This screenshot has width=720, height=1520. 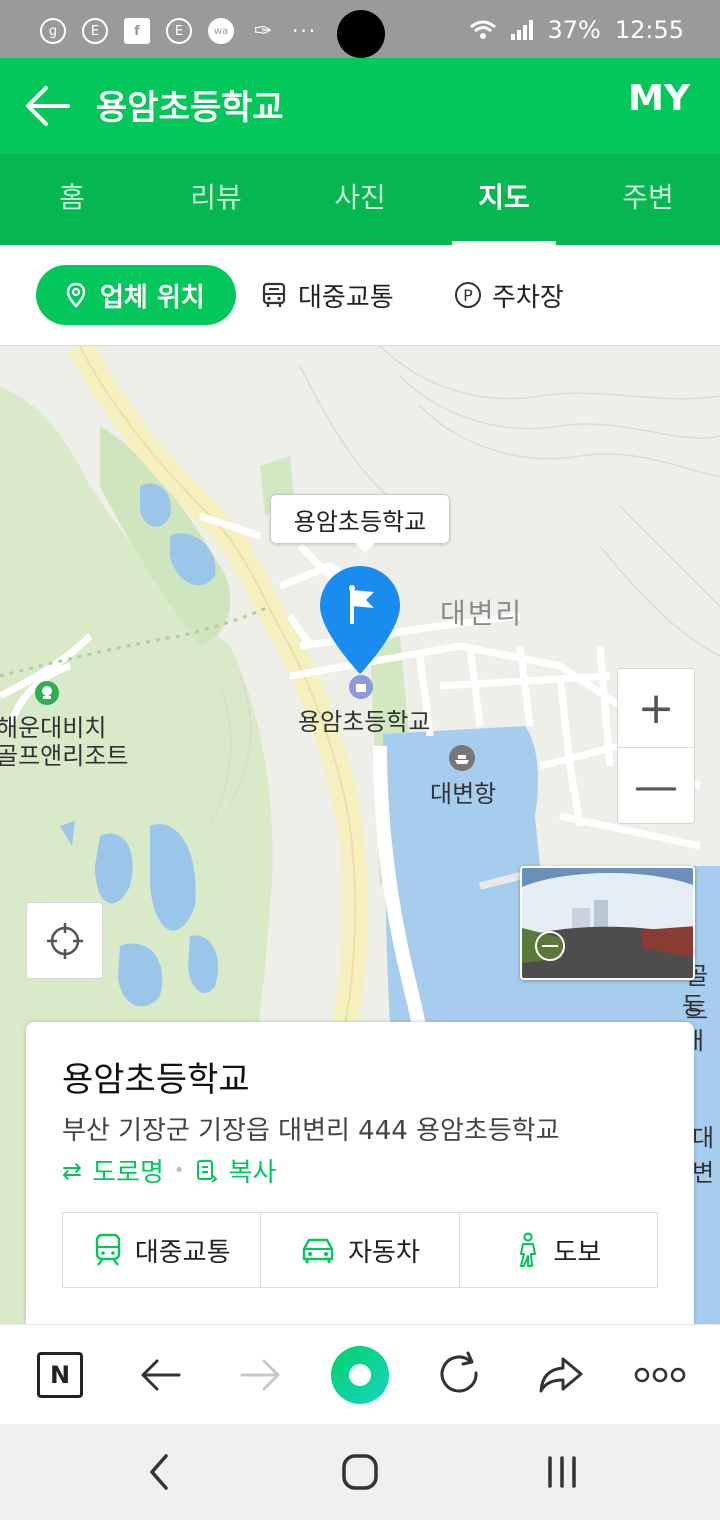 I want to click on car-icon, so click(x=318, y=1250).